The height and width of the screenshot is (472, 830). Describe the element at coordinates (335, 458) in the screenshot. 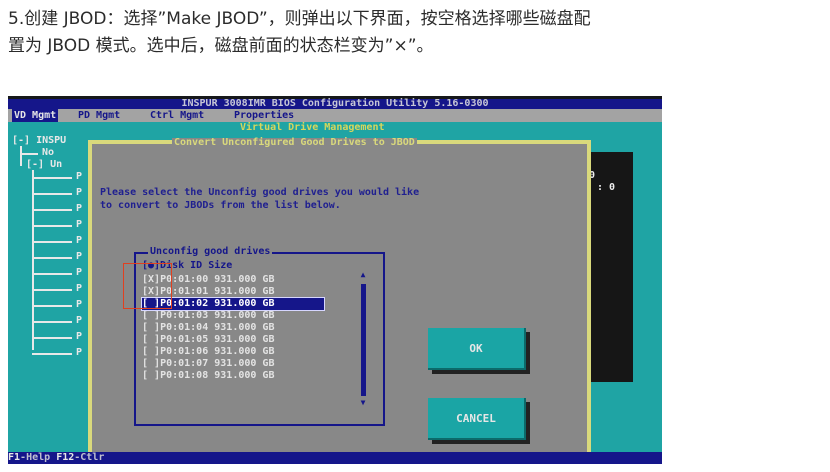

I see `bios-status-bar: F1-Help F12-Ctlr` at that location.